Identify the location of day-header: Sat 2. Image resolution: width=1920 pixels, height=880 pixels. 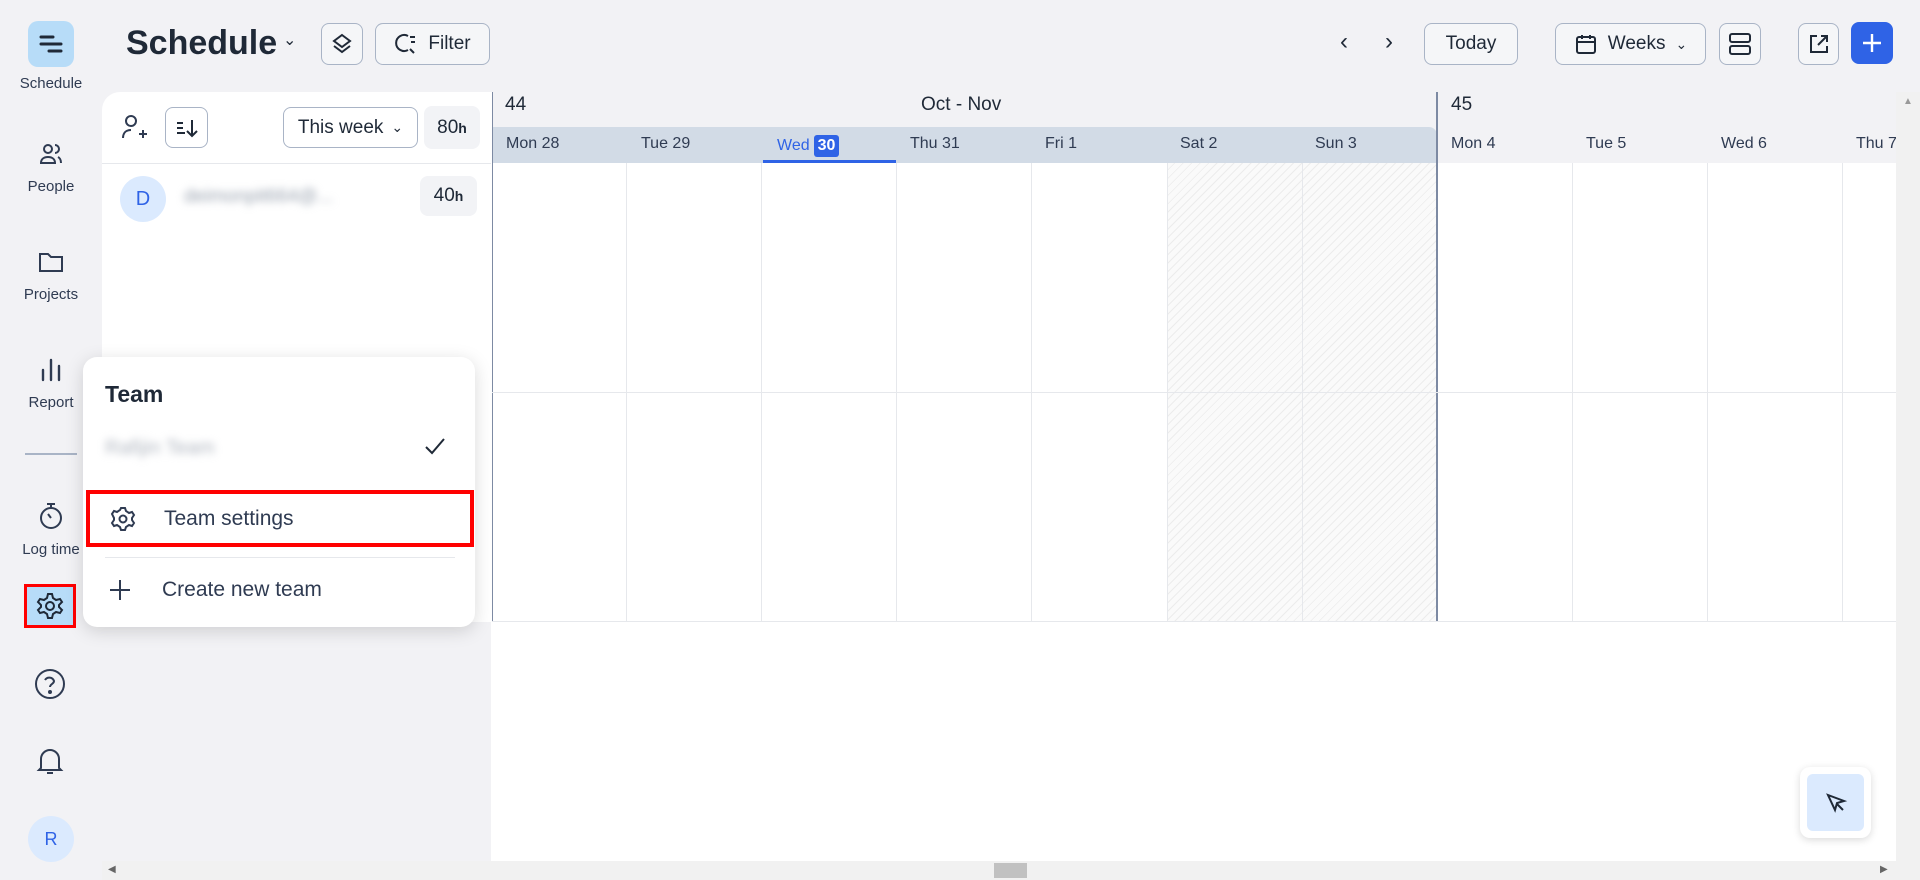
(1199, 143).